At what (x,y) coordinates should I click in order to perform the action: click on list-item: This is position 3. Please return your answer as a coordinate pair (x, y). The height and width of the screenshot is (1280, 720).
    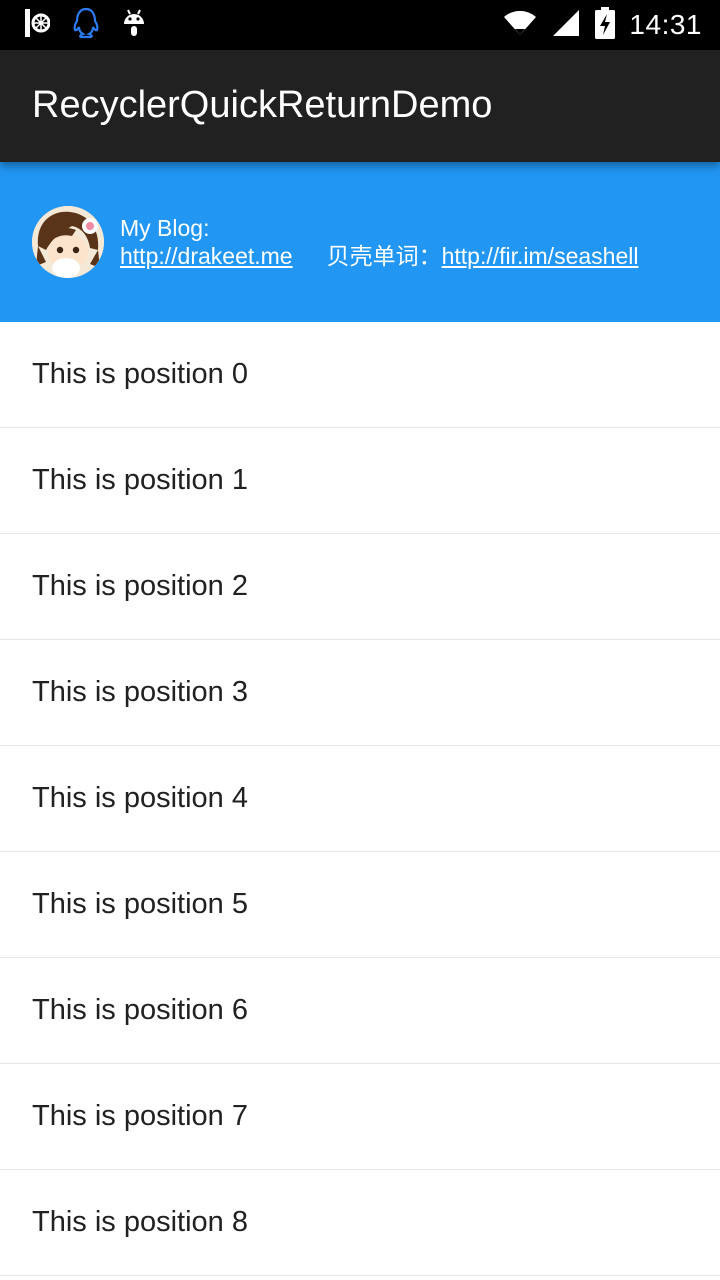
    Looking at the image, I should click on (360, 693).